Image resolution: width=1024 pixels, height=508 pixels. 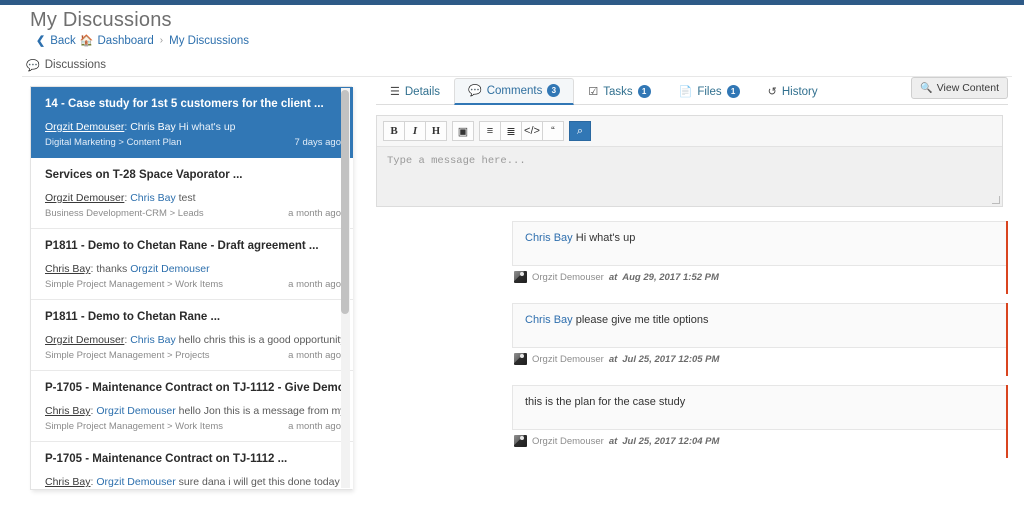 I want to click on search-icon: 🔍, so click(x=926, y=88).